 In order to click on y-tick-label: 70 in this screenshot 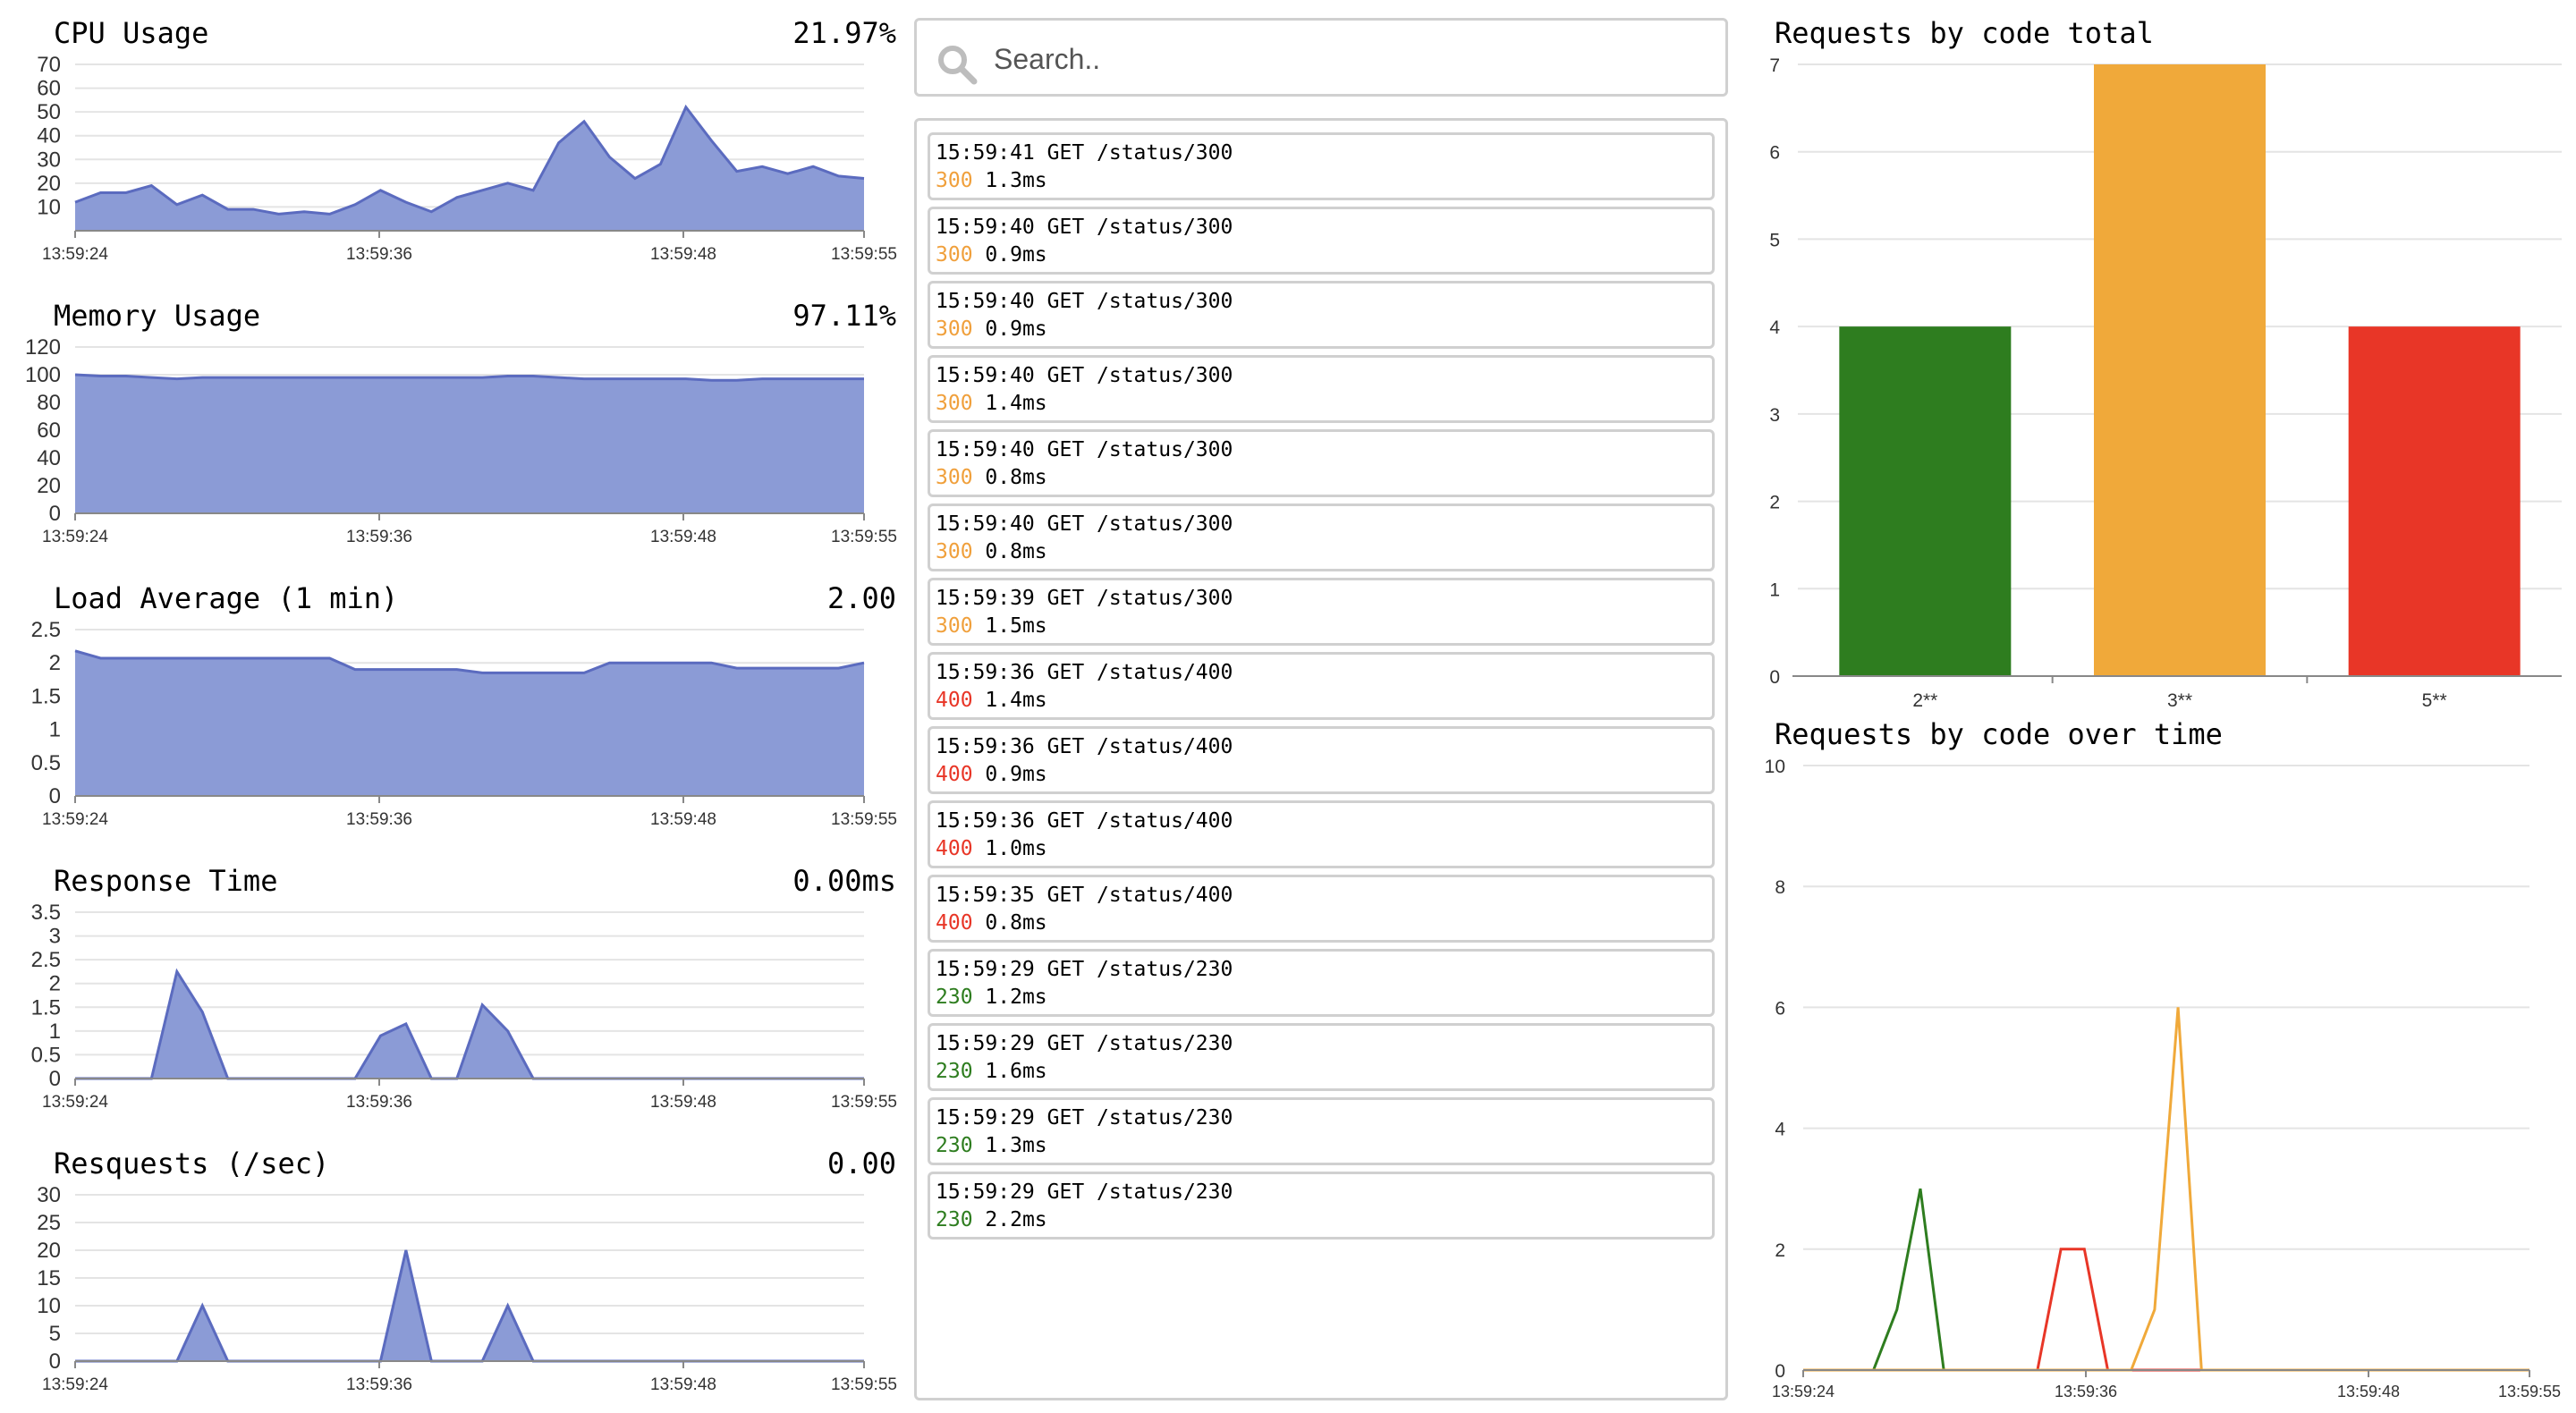, I will do `click(49, 65)`.